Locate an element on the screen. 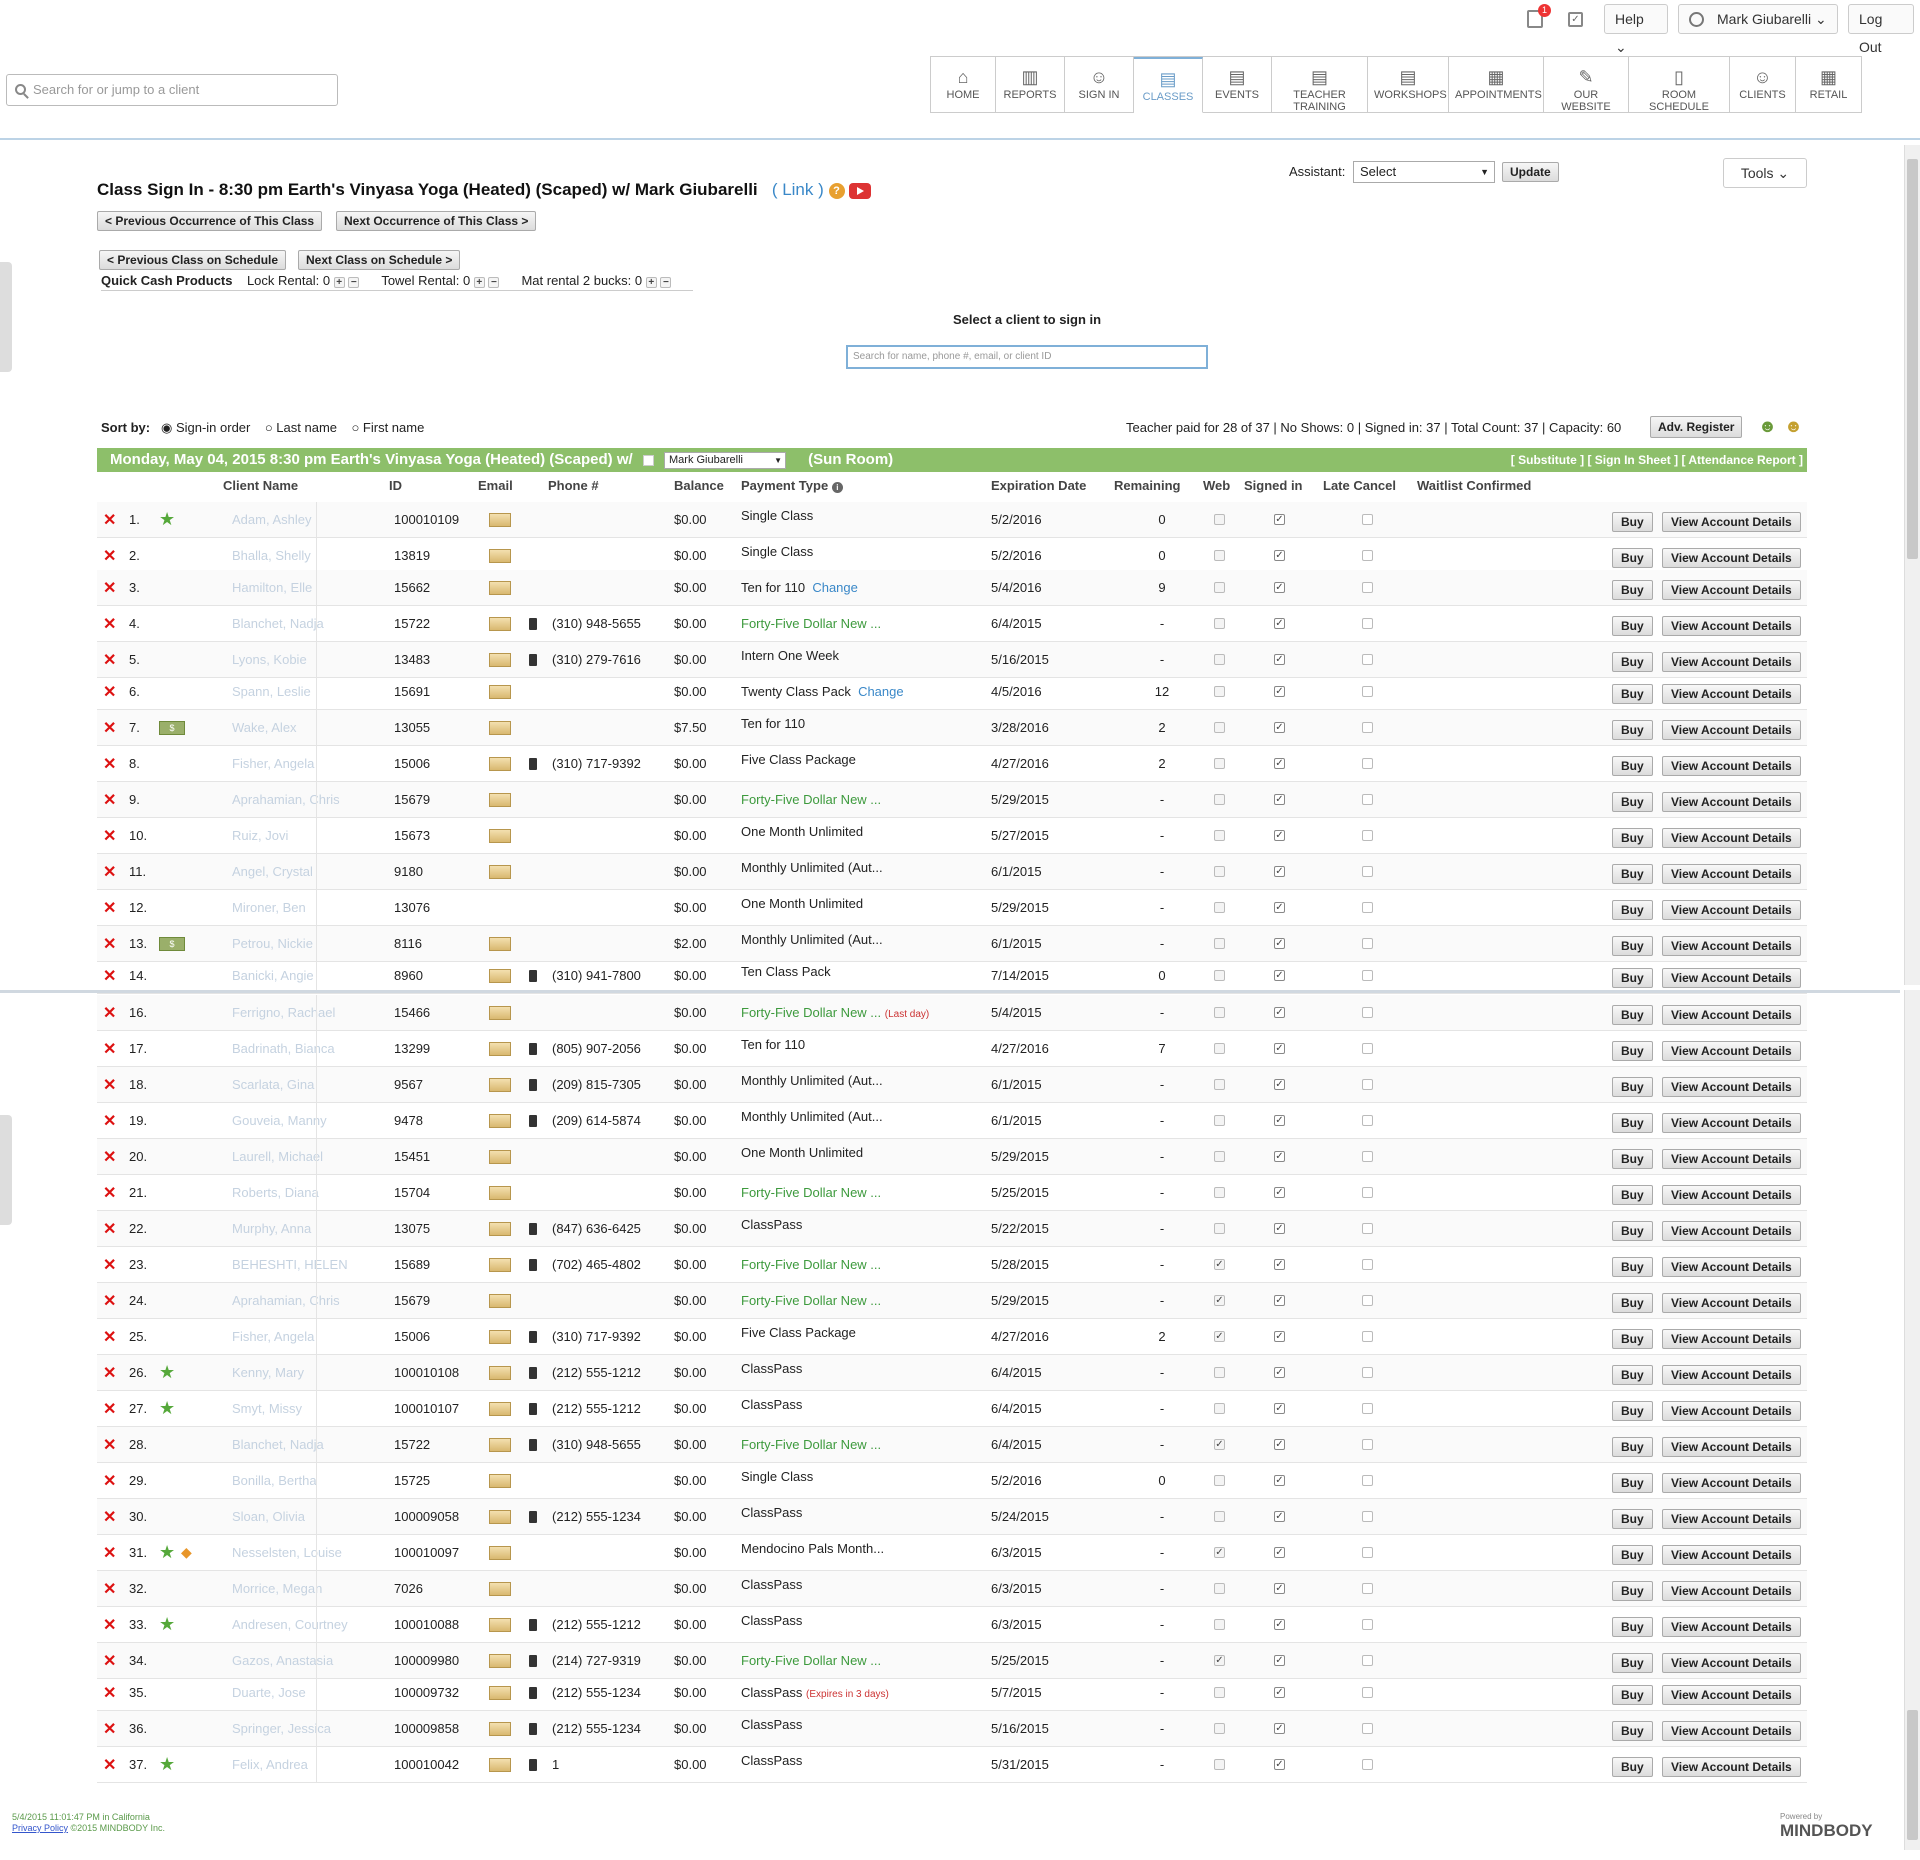 This screenshot has width=1920, height=1860. client-name-link: Gouveia, Manny is located at coordinates (279, 1120).